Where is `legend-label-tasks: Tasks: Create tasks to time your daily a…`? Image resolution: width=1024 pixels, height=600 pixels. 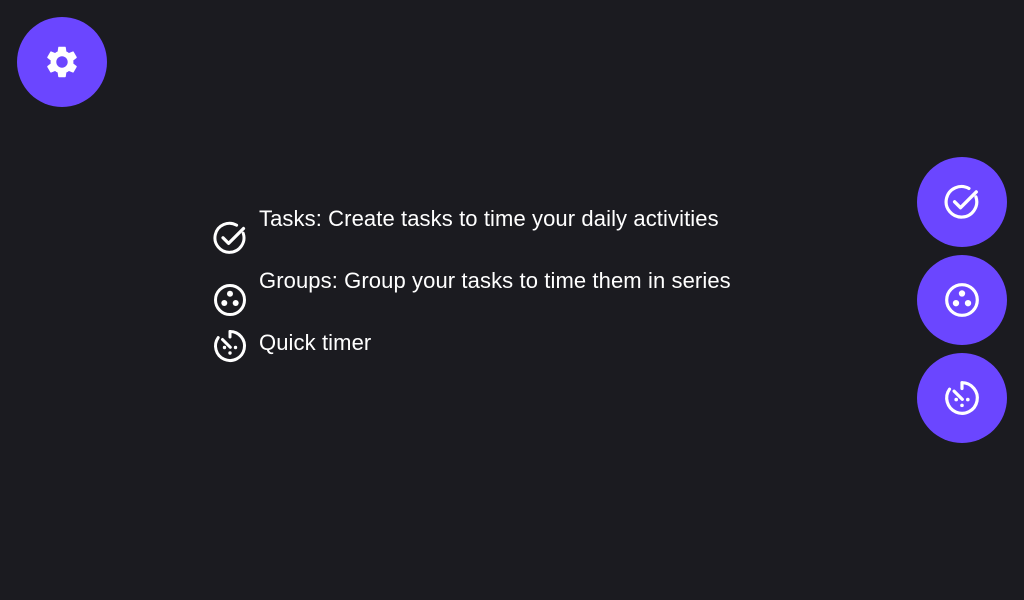 legend-label-tasks: Tasks: Create tasks to time your daily a… is located at coordinates (489, 218).